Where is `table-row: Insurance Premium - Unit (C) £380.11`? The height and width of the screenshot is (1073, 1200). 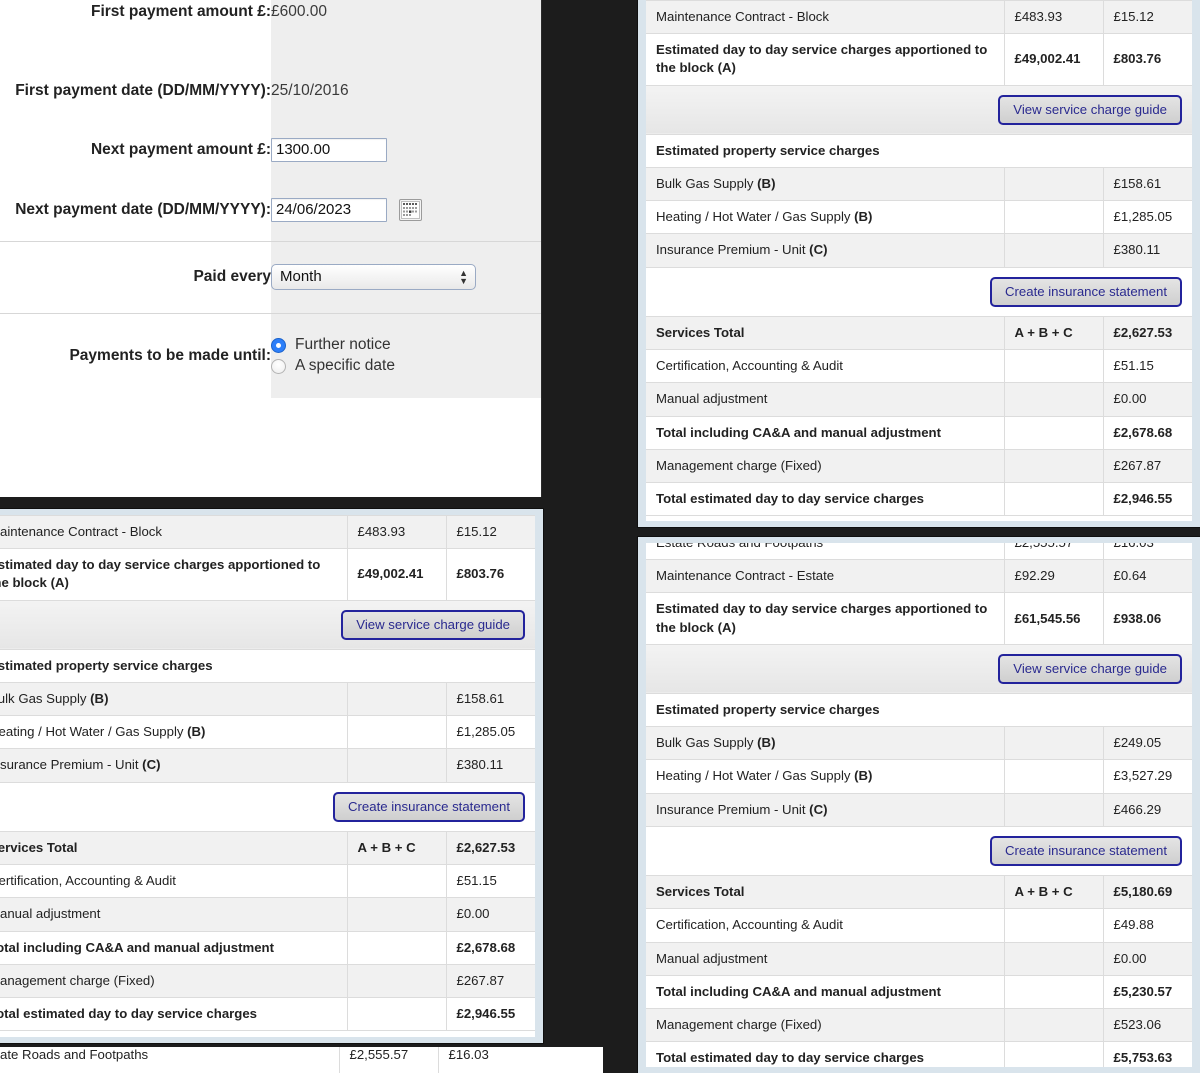
table-row: Insurance Premium - Unit (C) £380.11 is located at coordinates (919, 250).